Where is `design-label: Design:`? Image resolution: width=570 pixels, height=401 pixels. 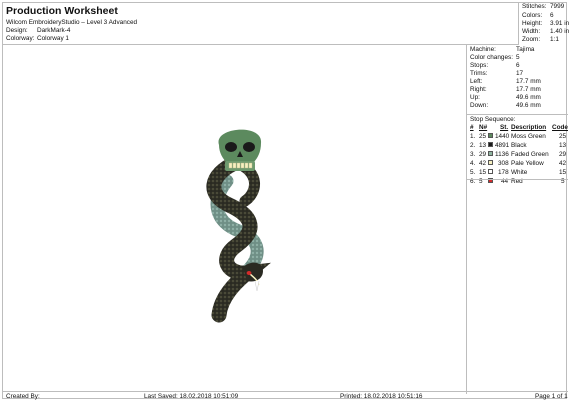
design-label: Design: is located at coordinates (17, 30).